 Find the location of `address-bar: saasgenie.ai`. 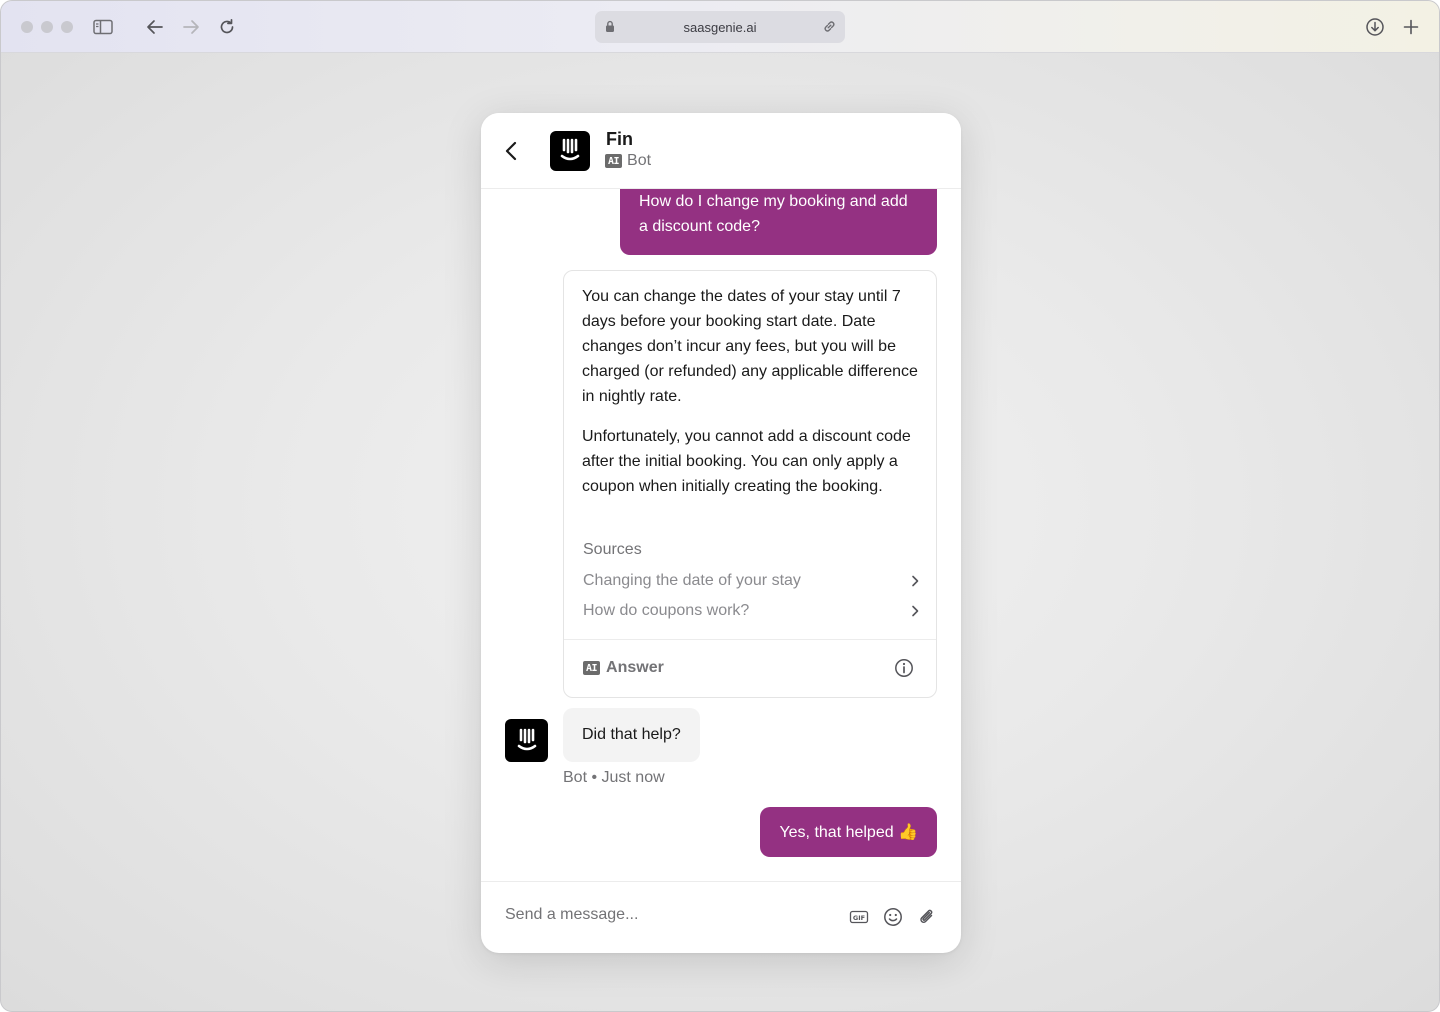

address-bar: saasgenie.ai is located at coordinates (720, 27).